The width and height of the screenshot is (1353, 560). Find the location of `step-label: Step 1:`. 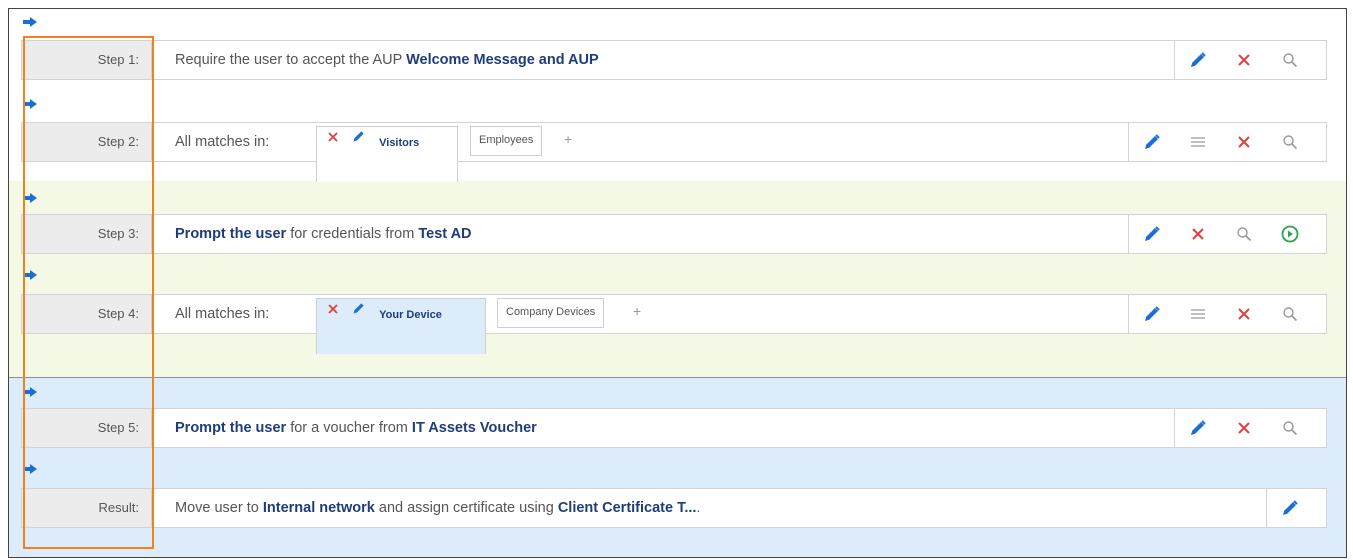

step-label: Step 1: is located at coordinates (87, 60).